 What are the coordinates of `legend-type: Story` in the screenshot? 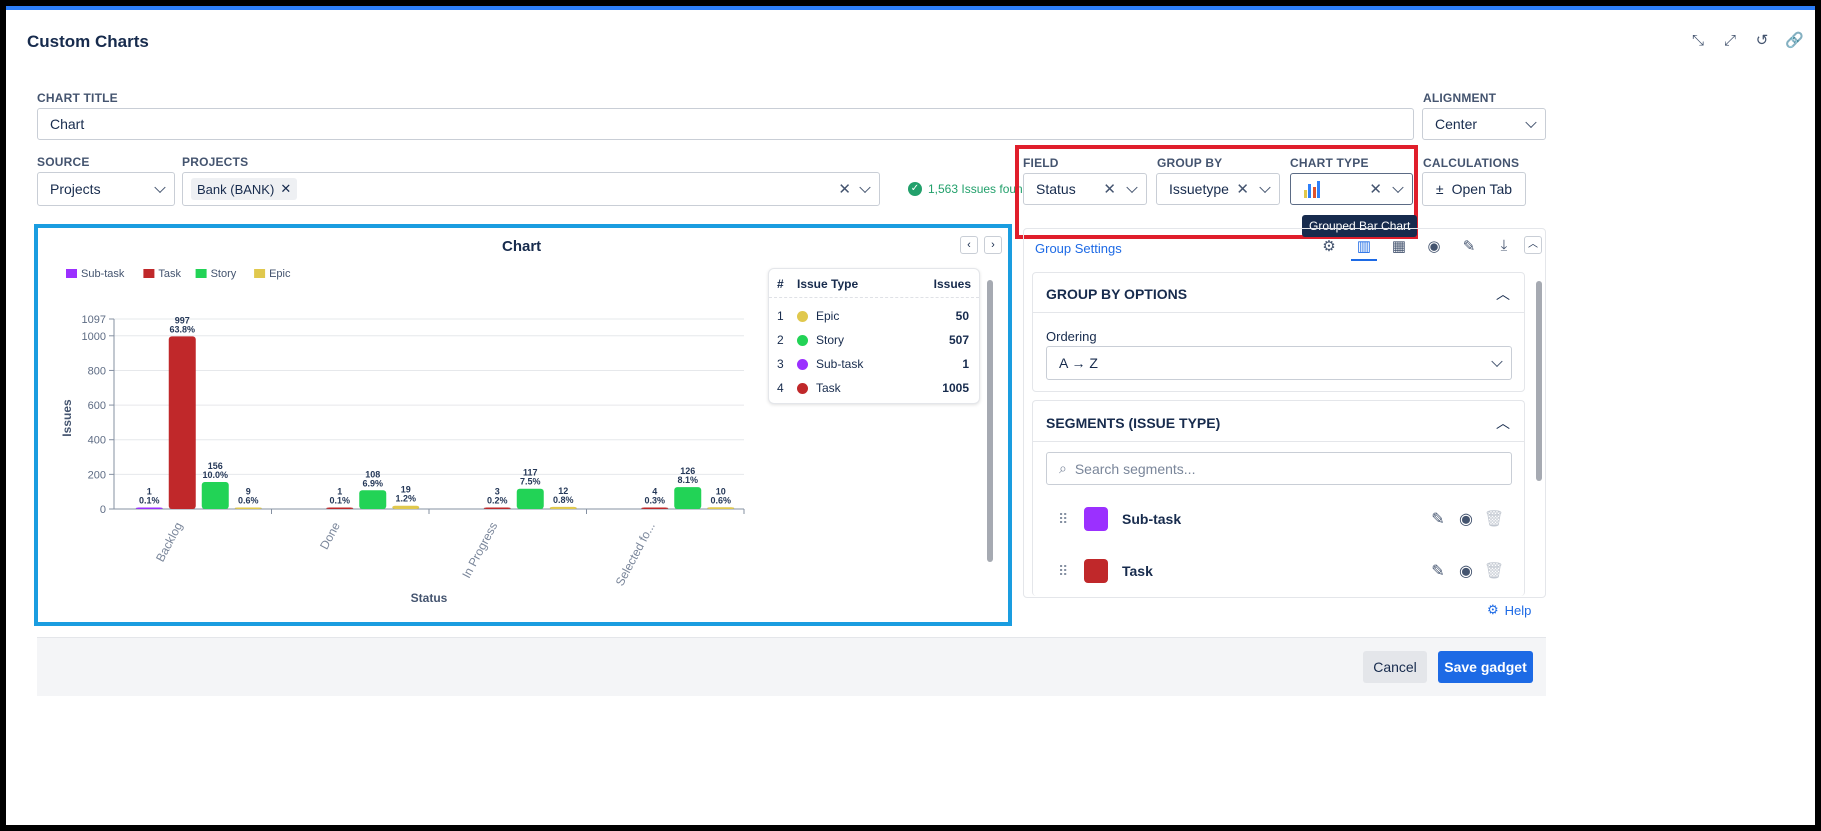 It's located at (830, 340).